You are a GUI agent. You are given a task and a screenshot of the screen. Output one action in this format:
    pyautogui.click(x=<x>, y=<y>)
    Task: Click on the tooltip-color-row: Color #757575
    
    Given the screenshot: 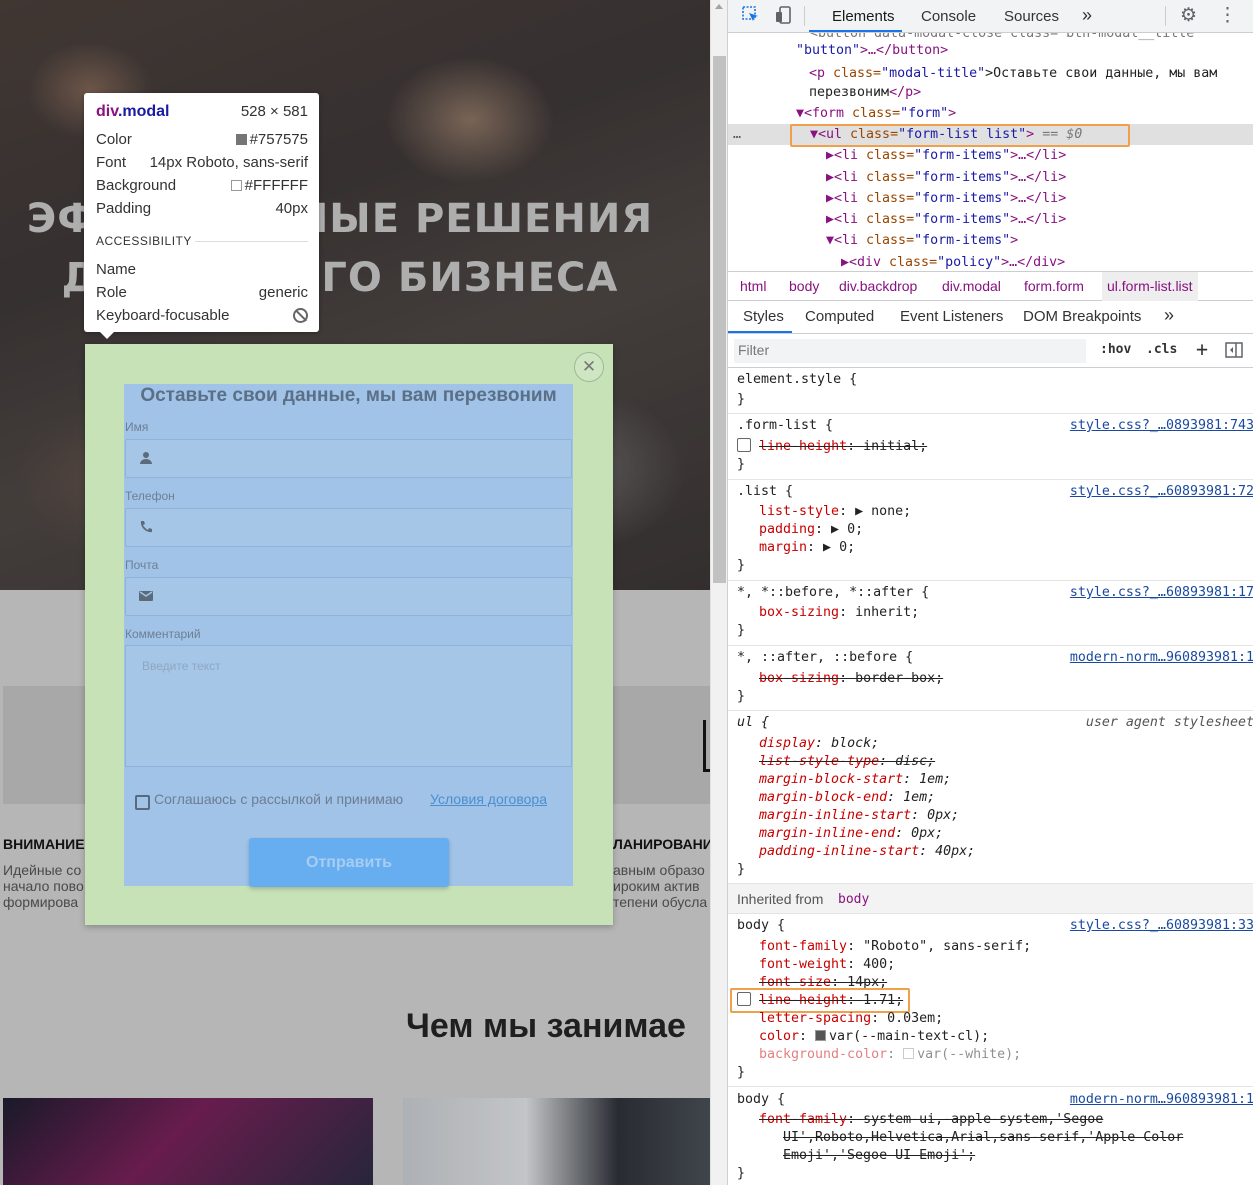 What is the action you would take?
    pyautogui.click(x=202, y=139)
    